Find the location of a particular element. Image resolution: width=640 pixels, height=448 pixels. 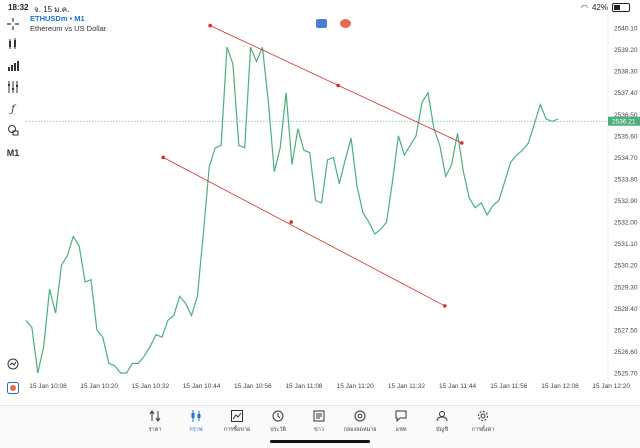

wifi-icon: ◠ is located at coordinates (584, 7).